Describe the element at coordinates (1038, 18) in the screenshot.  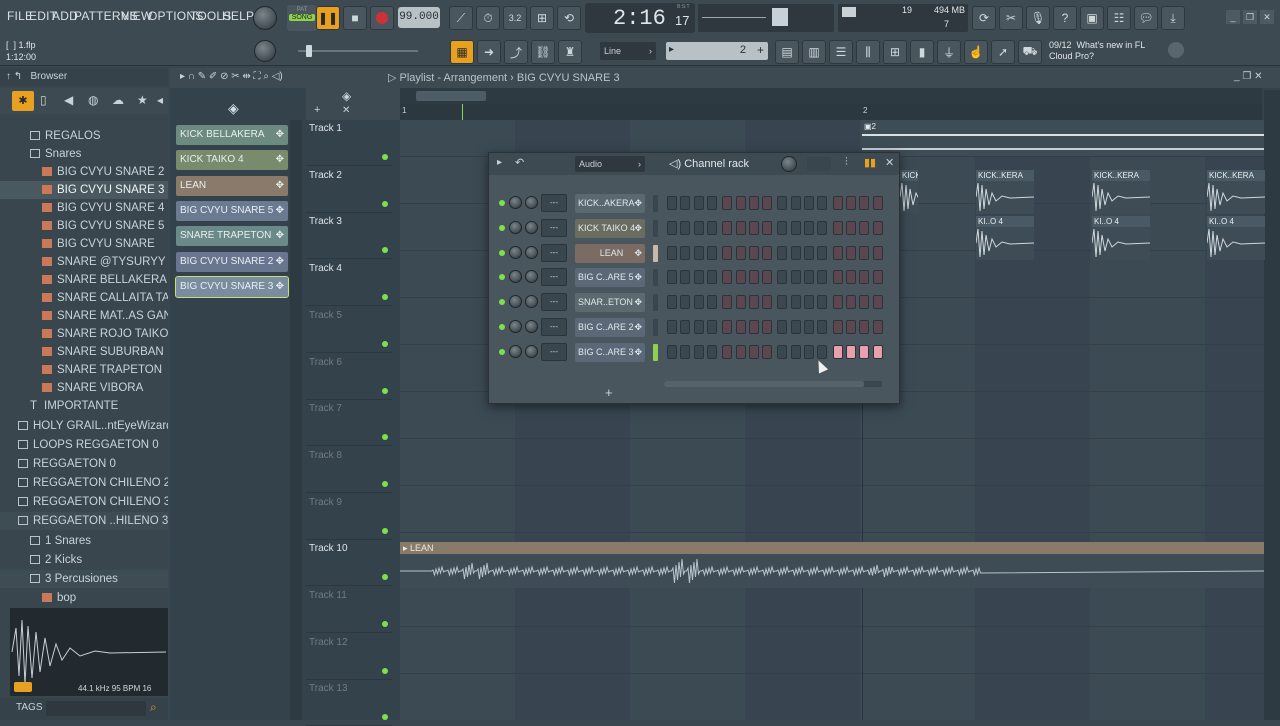
I see `microphone-icon: 🎙︎` at that location.